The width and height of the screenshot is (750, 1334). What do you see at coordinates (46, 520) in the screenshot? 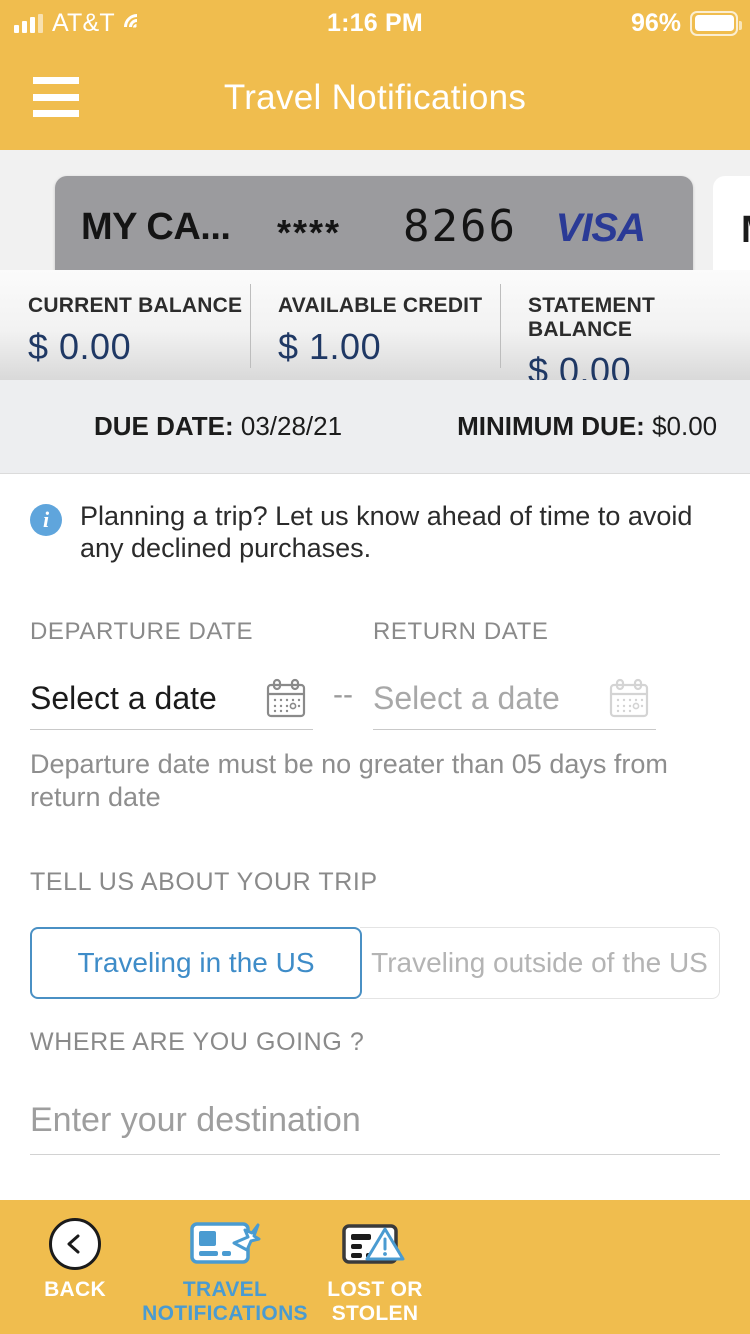
I see `info-icon: i` at bounding box center [46, 520].